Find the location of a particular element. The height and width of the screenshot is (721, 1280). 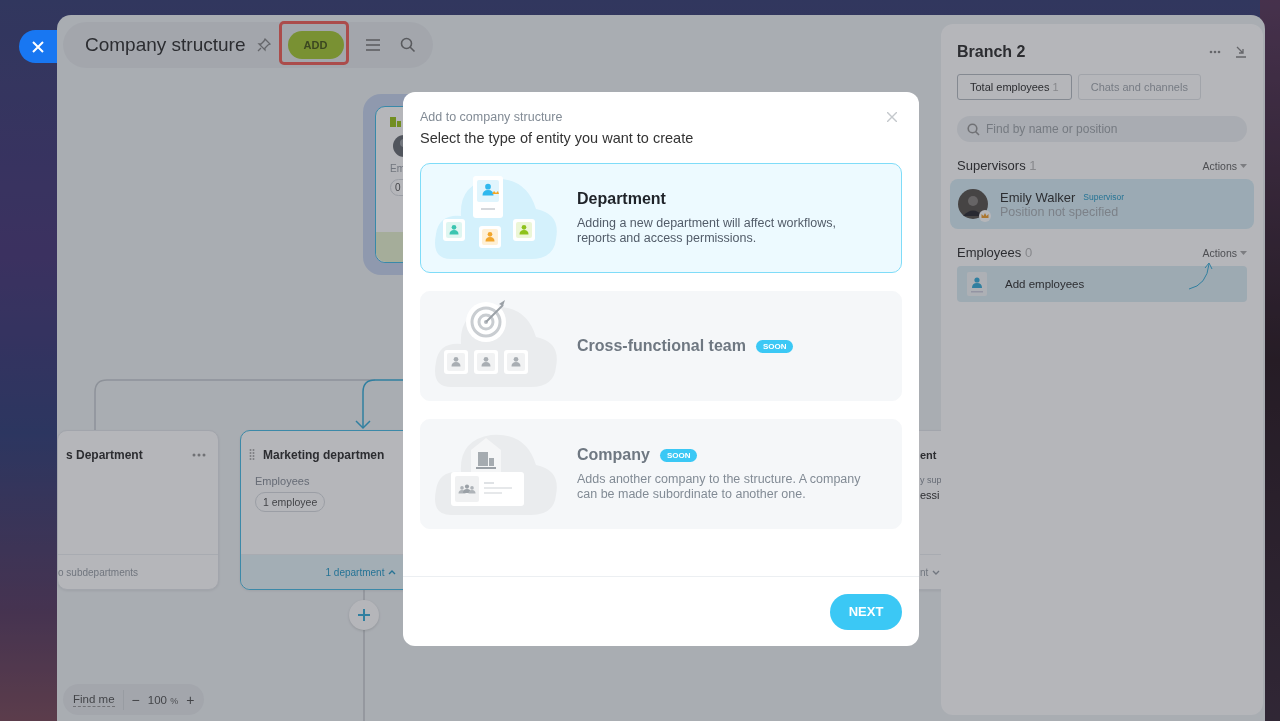

department-title: ent is located at coordinates (928, 455).